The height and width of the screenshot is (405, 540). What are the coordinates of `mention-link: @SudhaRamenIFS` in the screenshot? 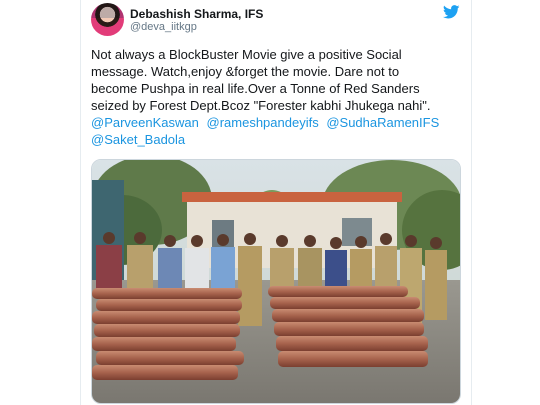 It's located at (382, 122).